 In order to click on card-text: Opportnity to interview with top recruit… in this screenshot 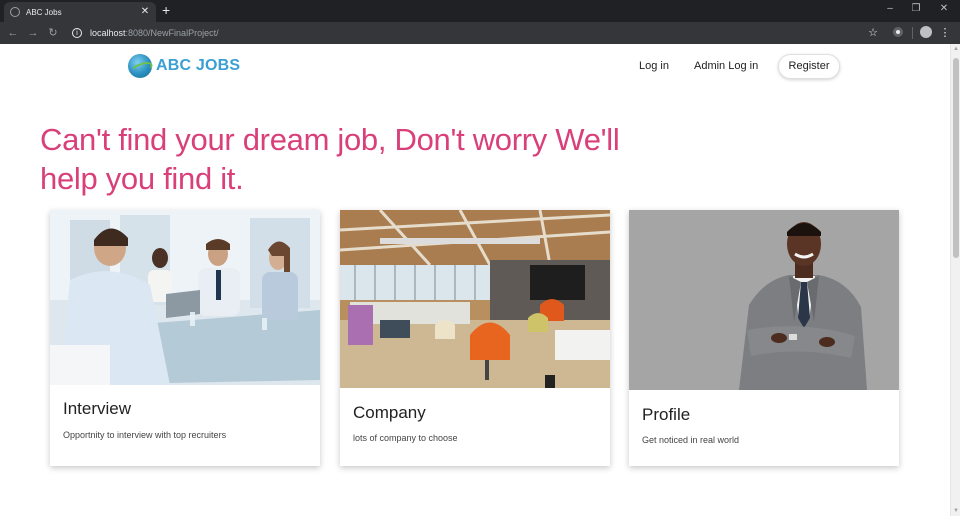, I will do `click(145, 435)`.